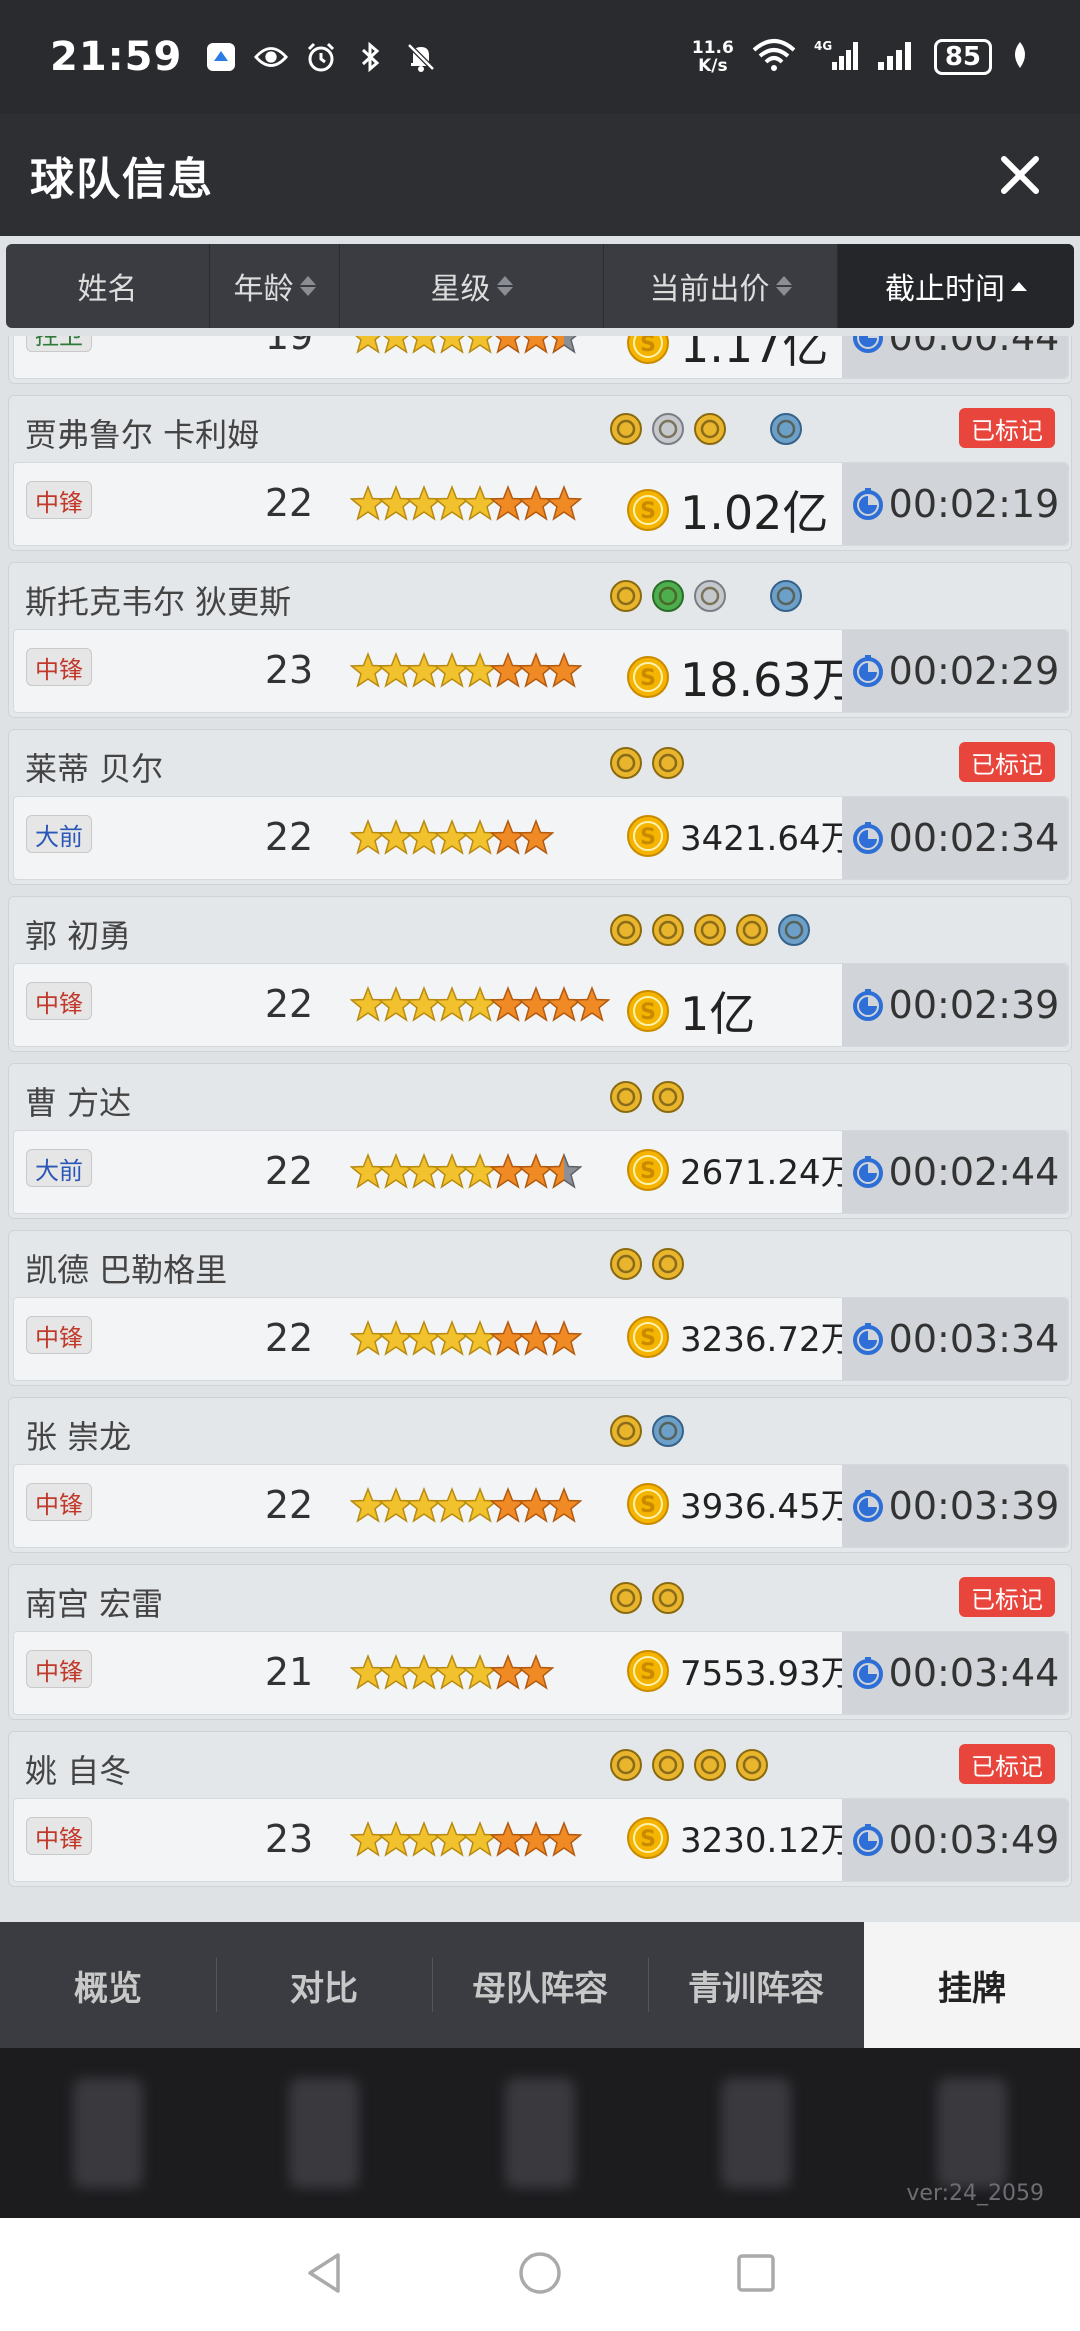  What do you see at coordinates (955, 504) in the screenshot?
I see `deadline-timer: 00:02:19` at bounding box center [955, 504].